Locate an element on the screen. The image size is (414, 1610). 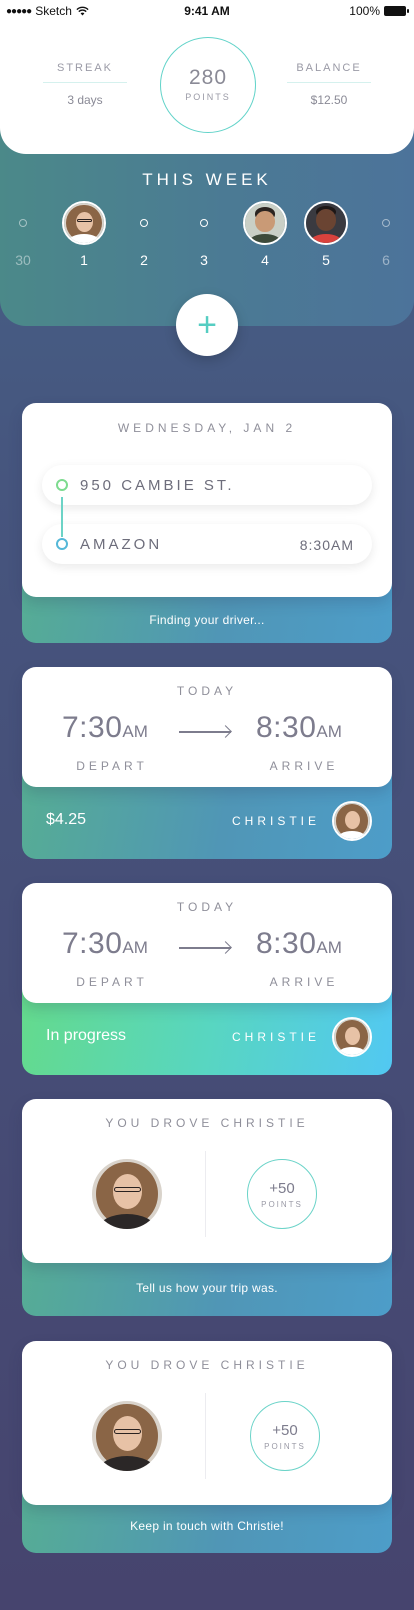
points-badge: 280 POINTS is located at coordinates (208, 85).